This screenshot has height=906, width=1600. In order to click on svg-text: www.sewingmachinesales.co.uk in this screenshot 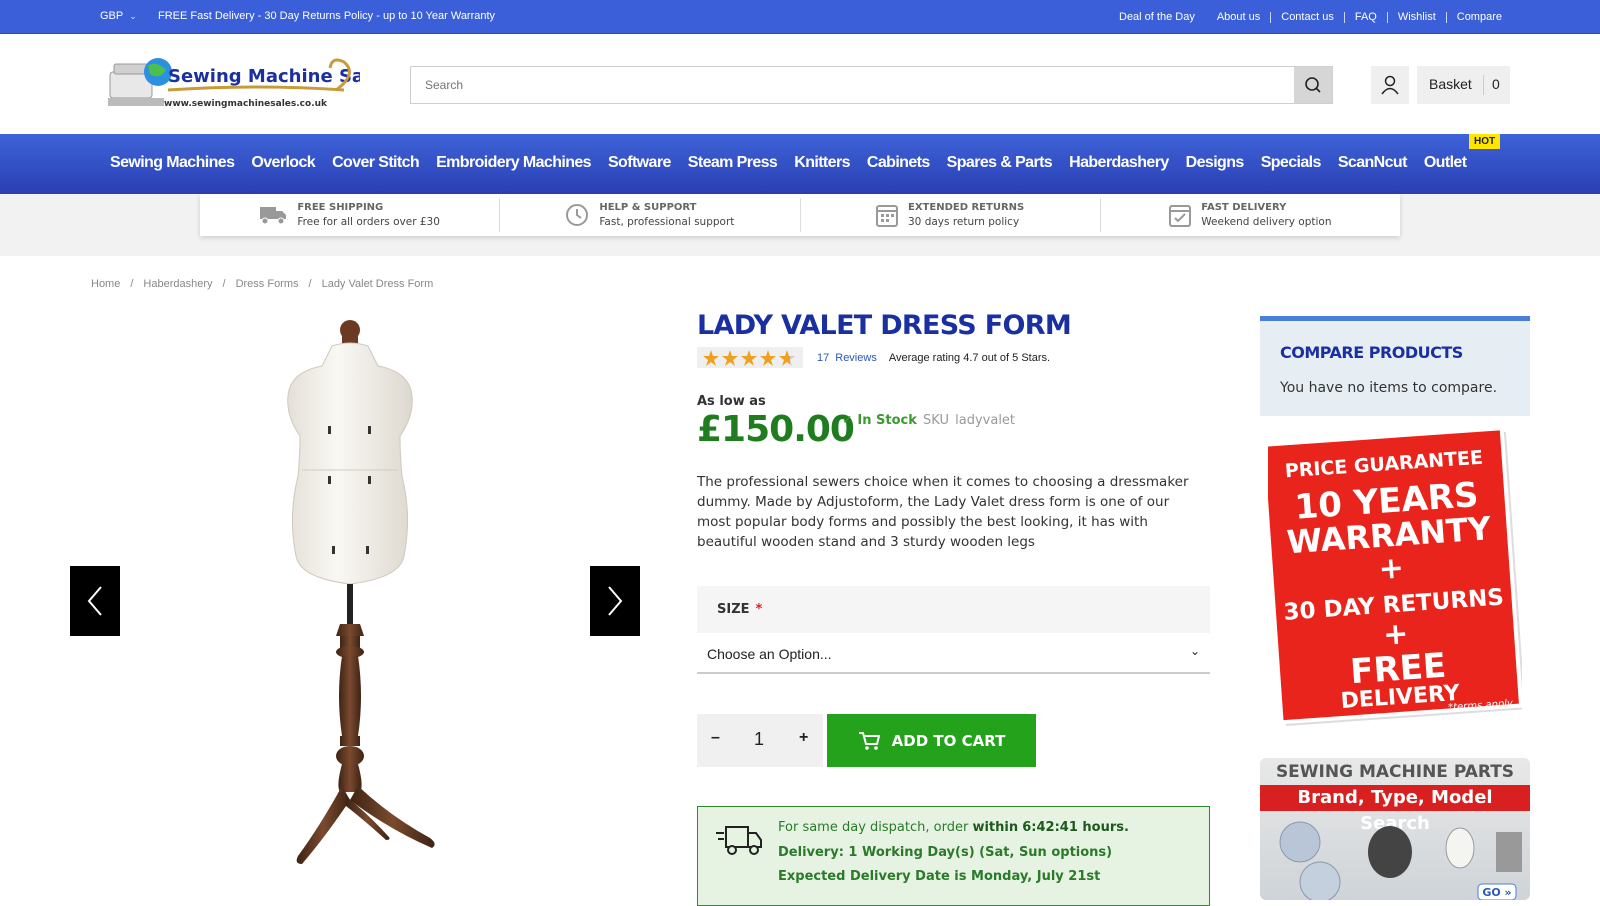, I will do `click(246, 104)`.